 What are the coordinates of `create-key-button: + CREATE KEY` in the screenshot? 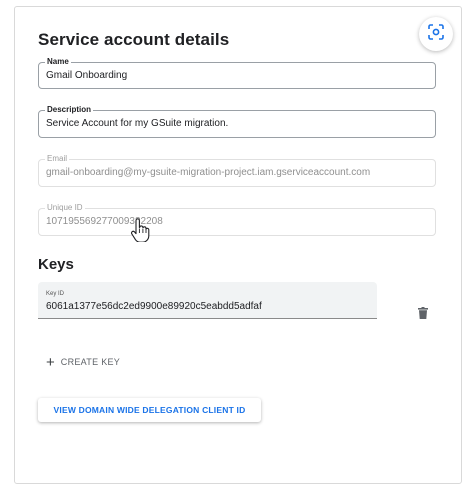 It's located at (83, 362).